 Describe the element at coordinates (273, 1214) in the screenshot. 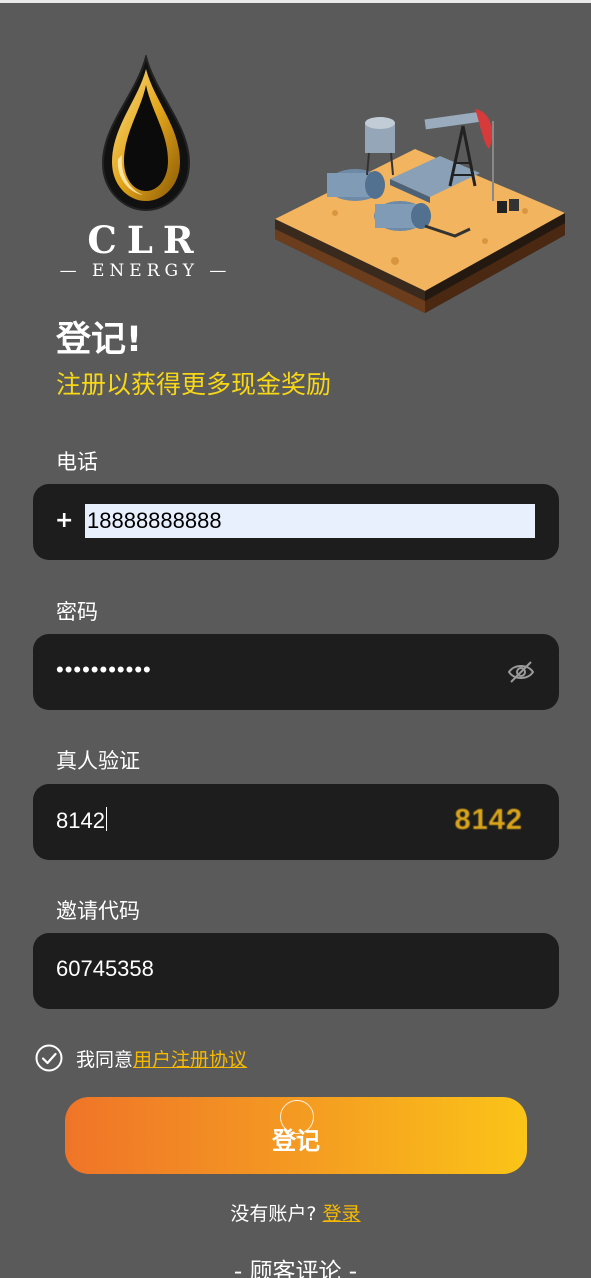

I see `no-account-text: 没有账户?` at that location.